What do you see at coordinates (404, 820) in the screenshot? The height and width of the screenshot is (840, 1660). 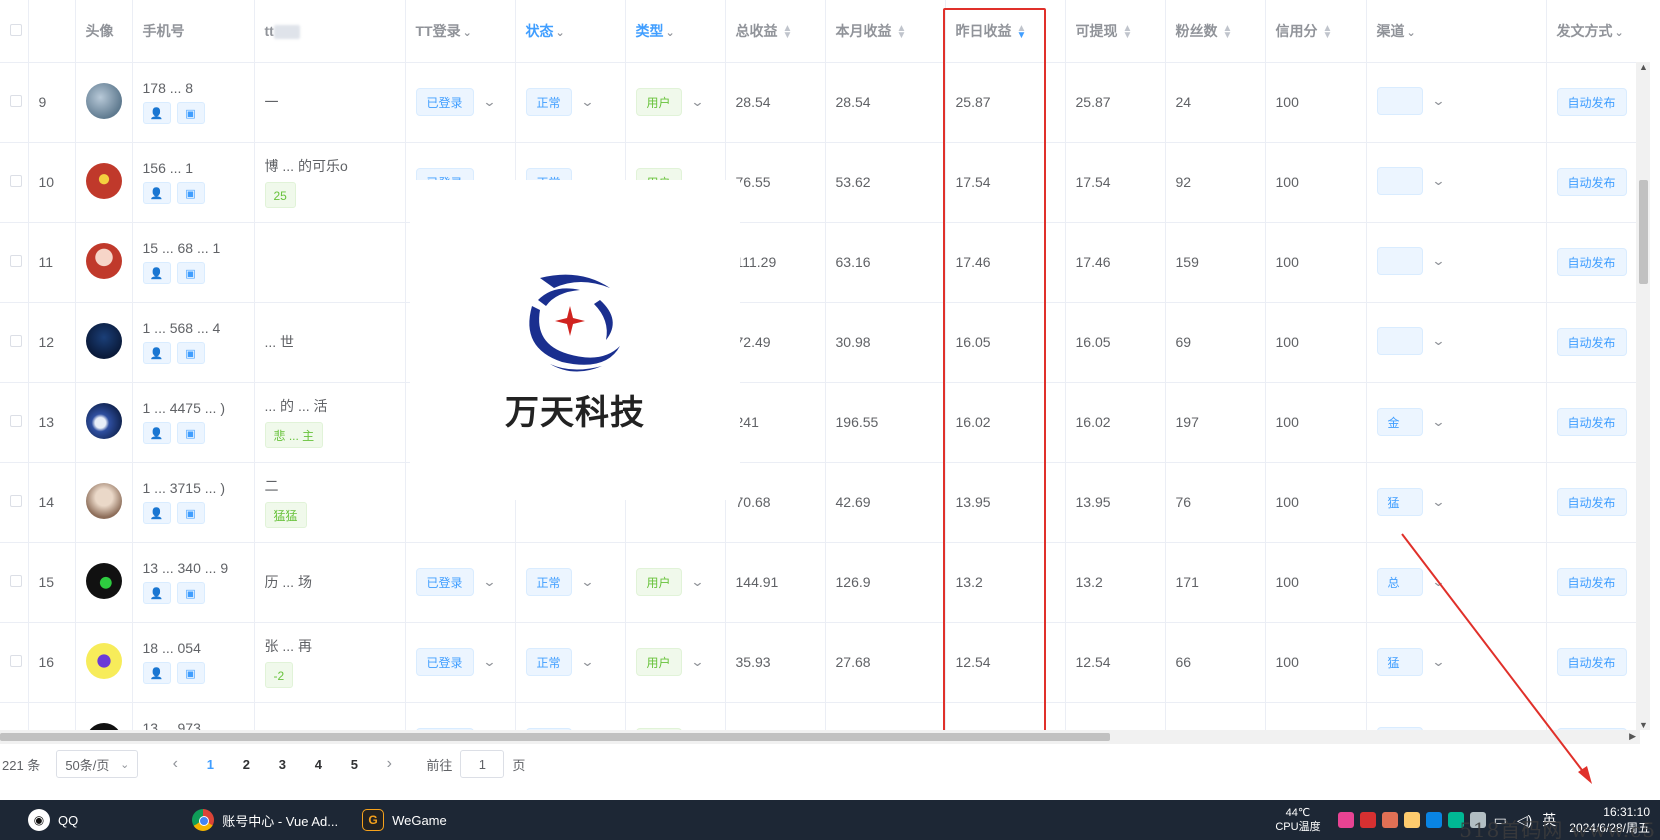 I see `taskbar-app-wegame: G WeGame` at bounding box center [404, 820].